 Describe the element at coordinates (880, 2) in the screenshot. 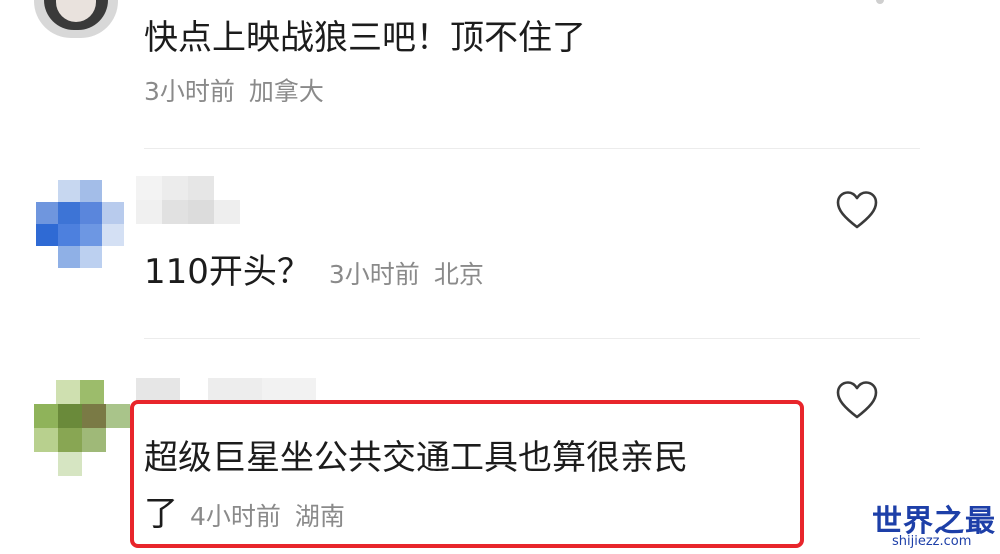

I see `dot-indicator` at that location.